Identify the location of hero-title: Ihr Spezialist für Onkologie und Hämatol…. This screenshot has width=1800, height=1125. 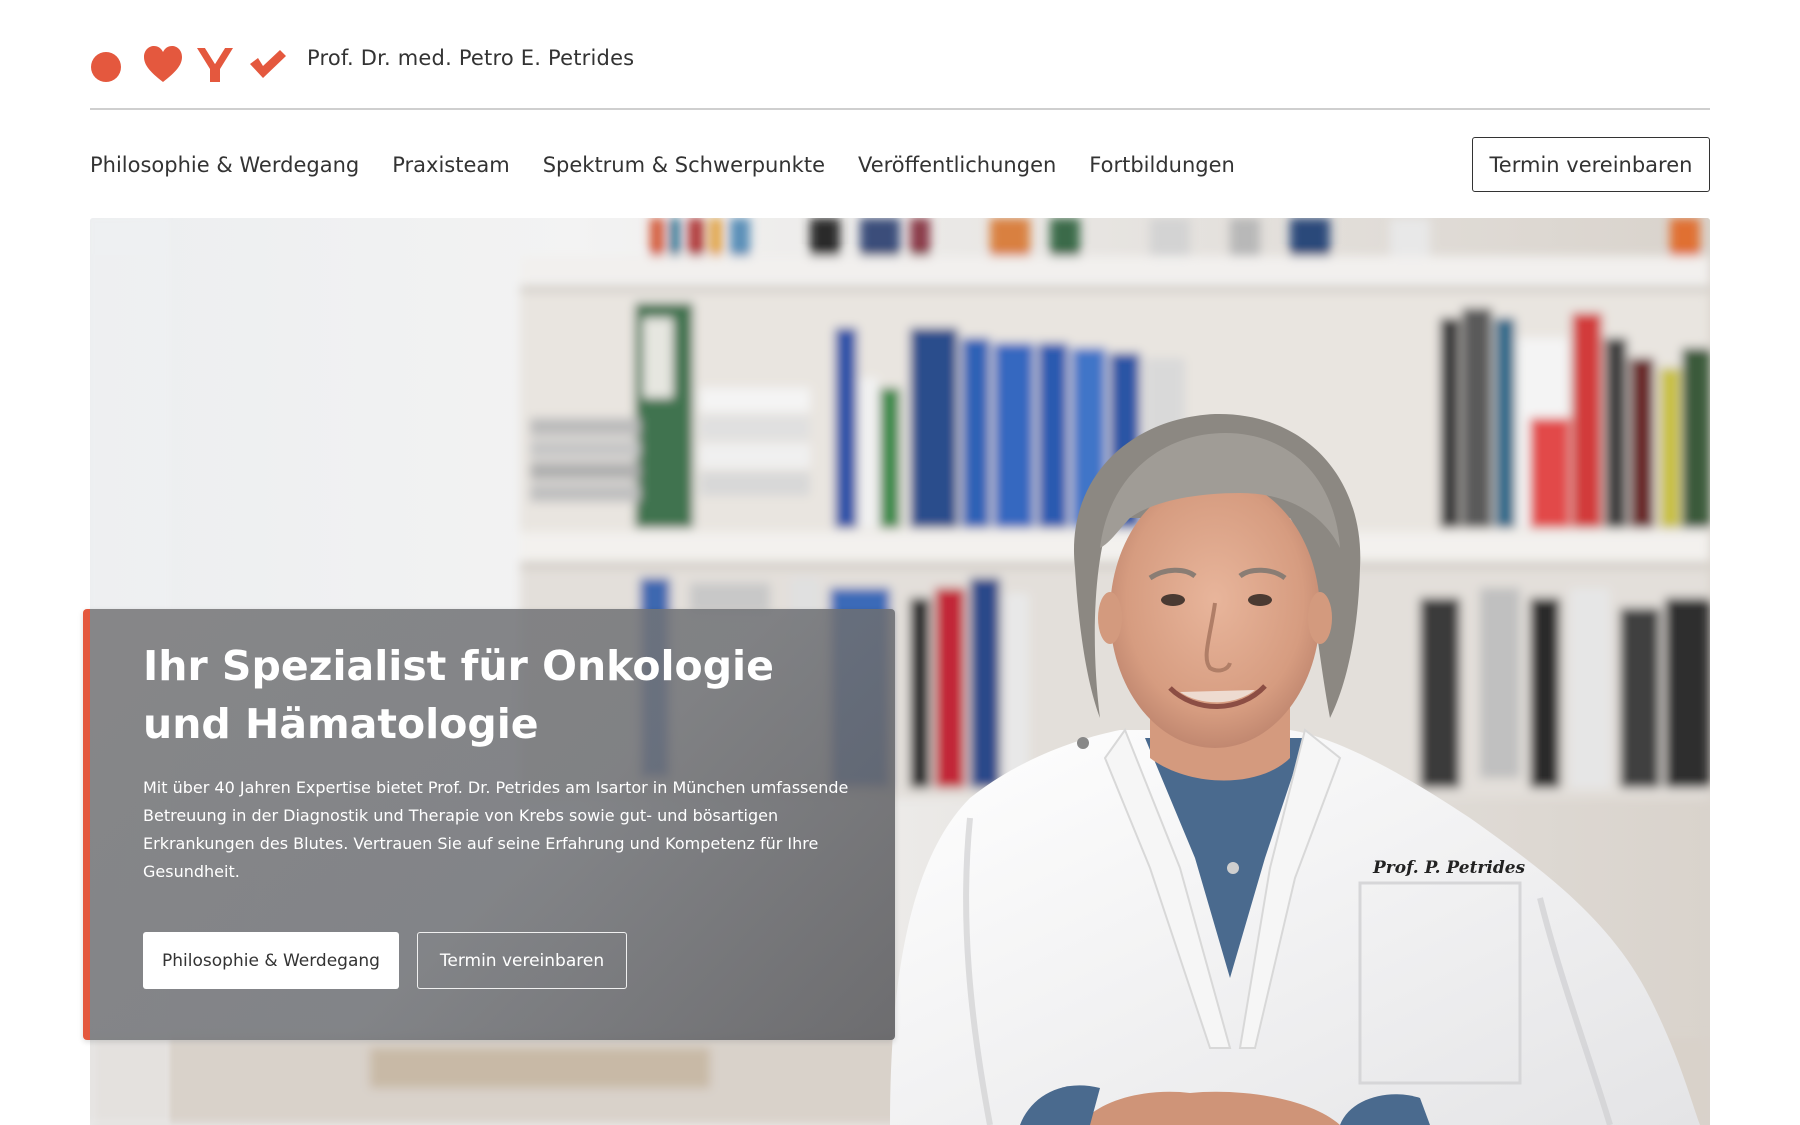
(458, 695).